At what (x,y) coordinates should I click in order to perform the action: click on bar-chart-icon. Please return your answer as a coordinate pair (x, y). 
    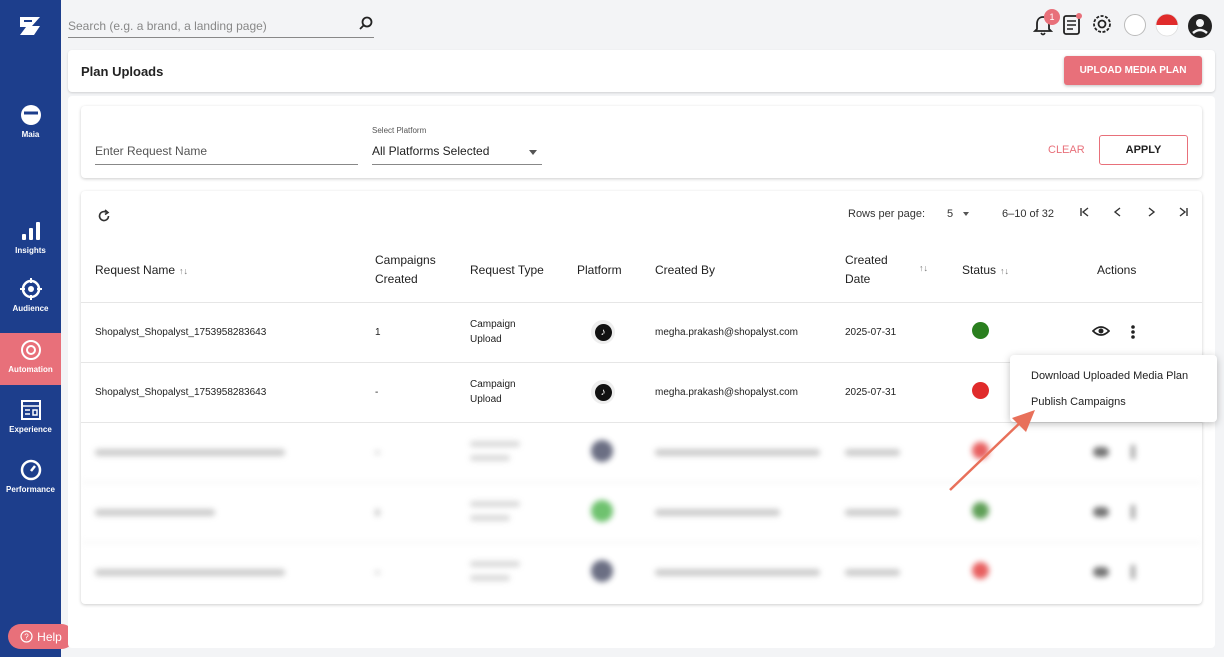
    Looking at the image, I should click on (30, 231).